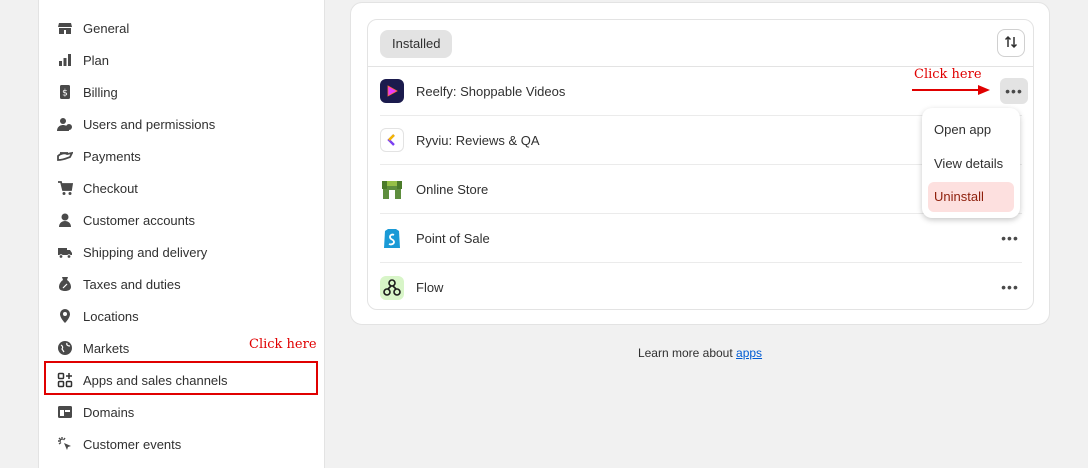 The image size is (1088, 468). What do you see at coordinates (701, 287) in the screenshot?
I see `app-row-flow: Flow •••` at bounding box center [701, 287].